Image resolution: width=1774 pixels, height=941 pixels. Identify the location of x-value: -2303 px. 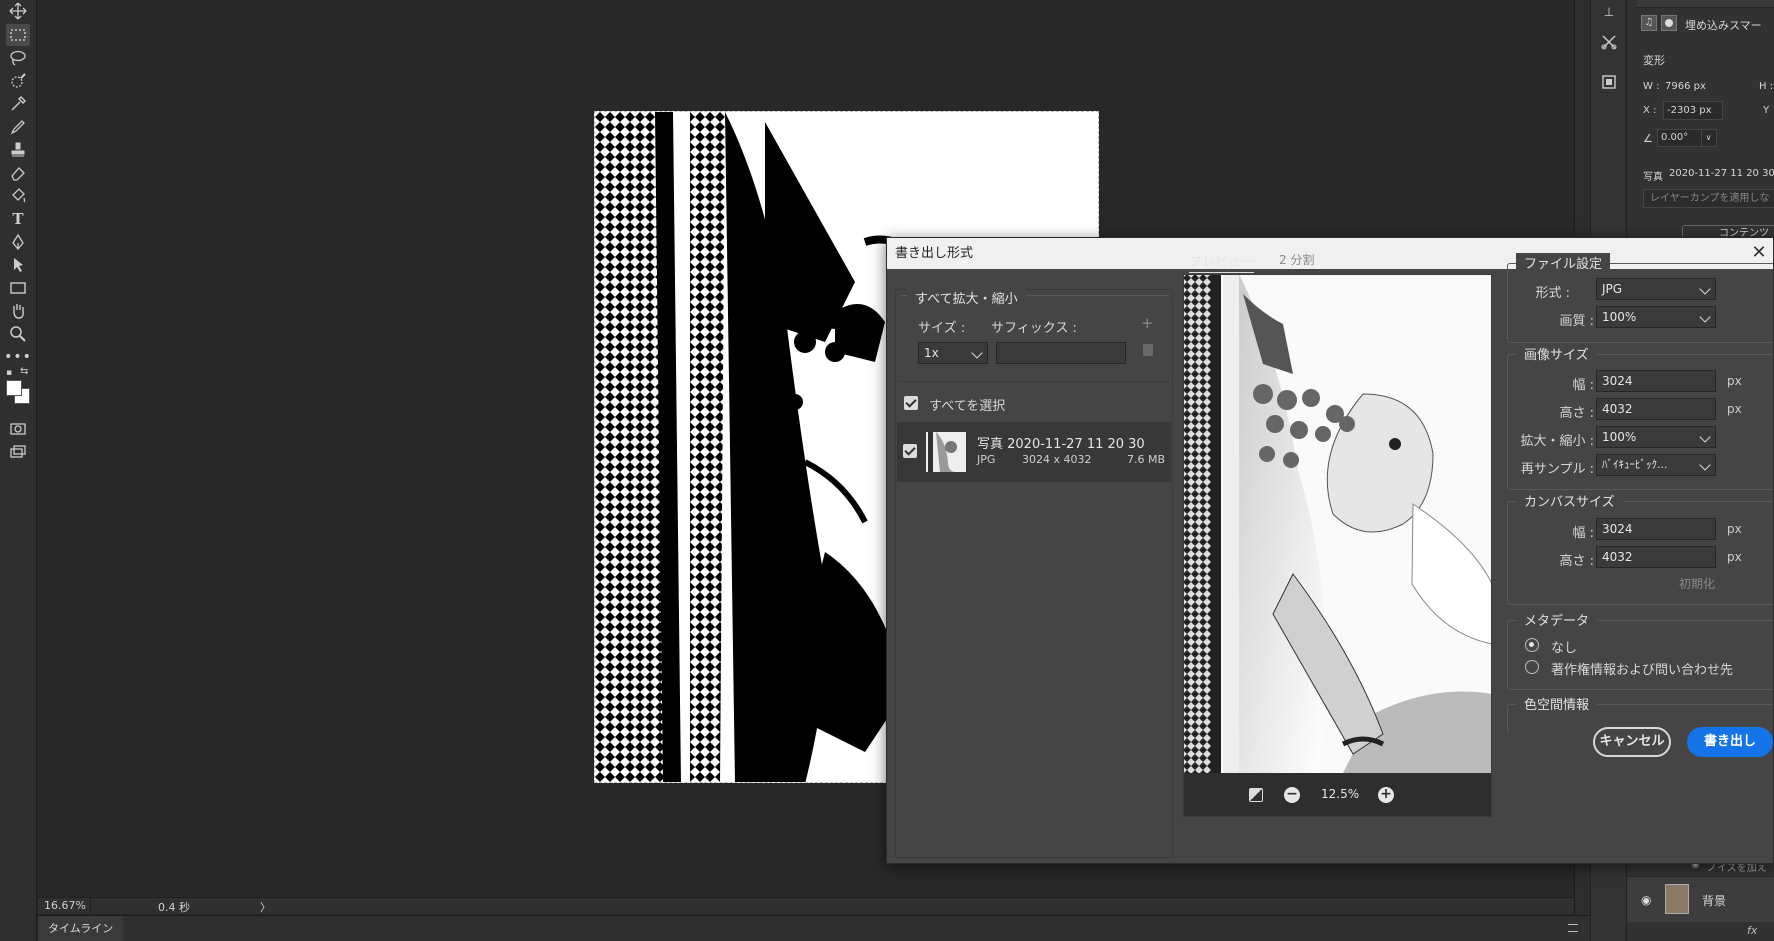
(1693, 110).